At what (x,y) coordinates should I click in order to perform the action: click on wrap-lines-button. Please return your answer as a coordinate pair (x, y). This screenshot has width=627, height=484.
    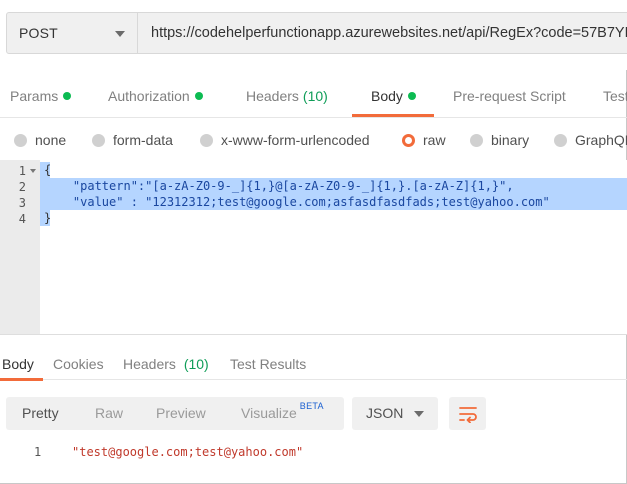
    Looking at the image, I should click on (467, 413).